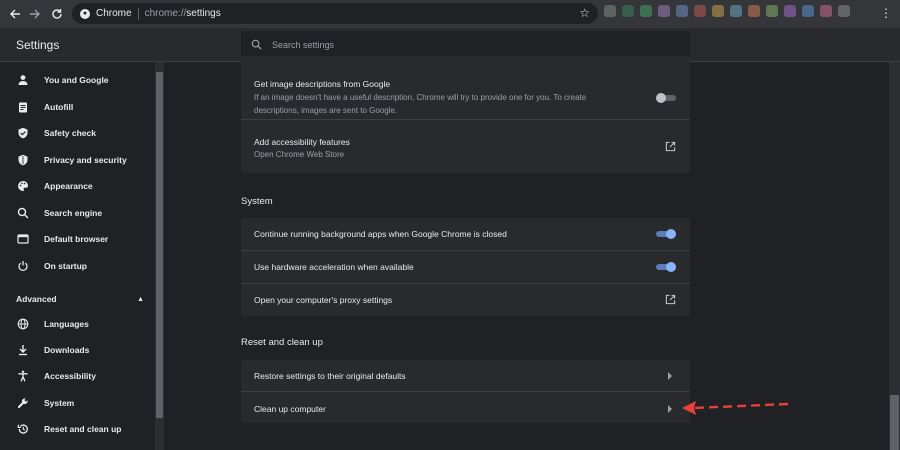  I want to click on sidebar-item-label: Languages, so click(66, 324).